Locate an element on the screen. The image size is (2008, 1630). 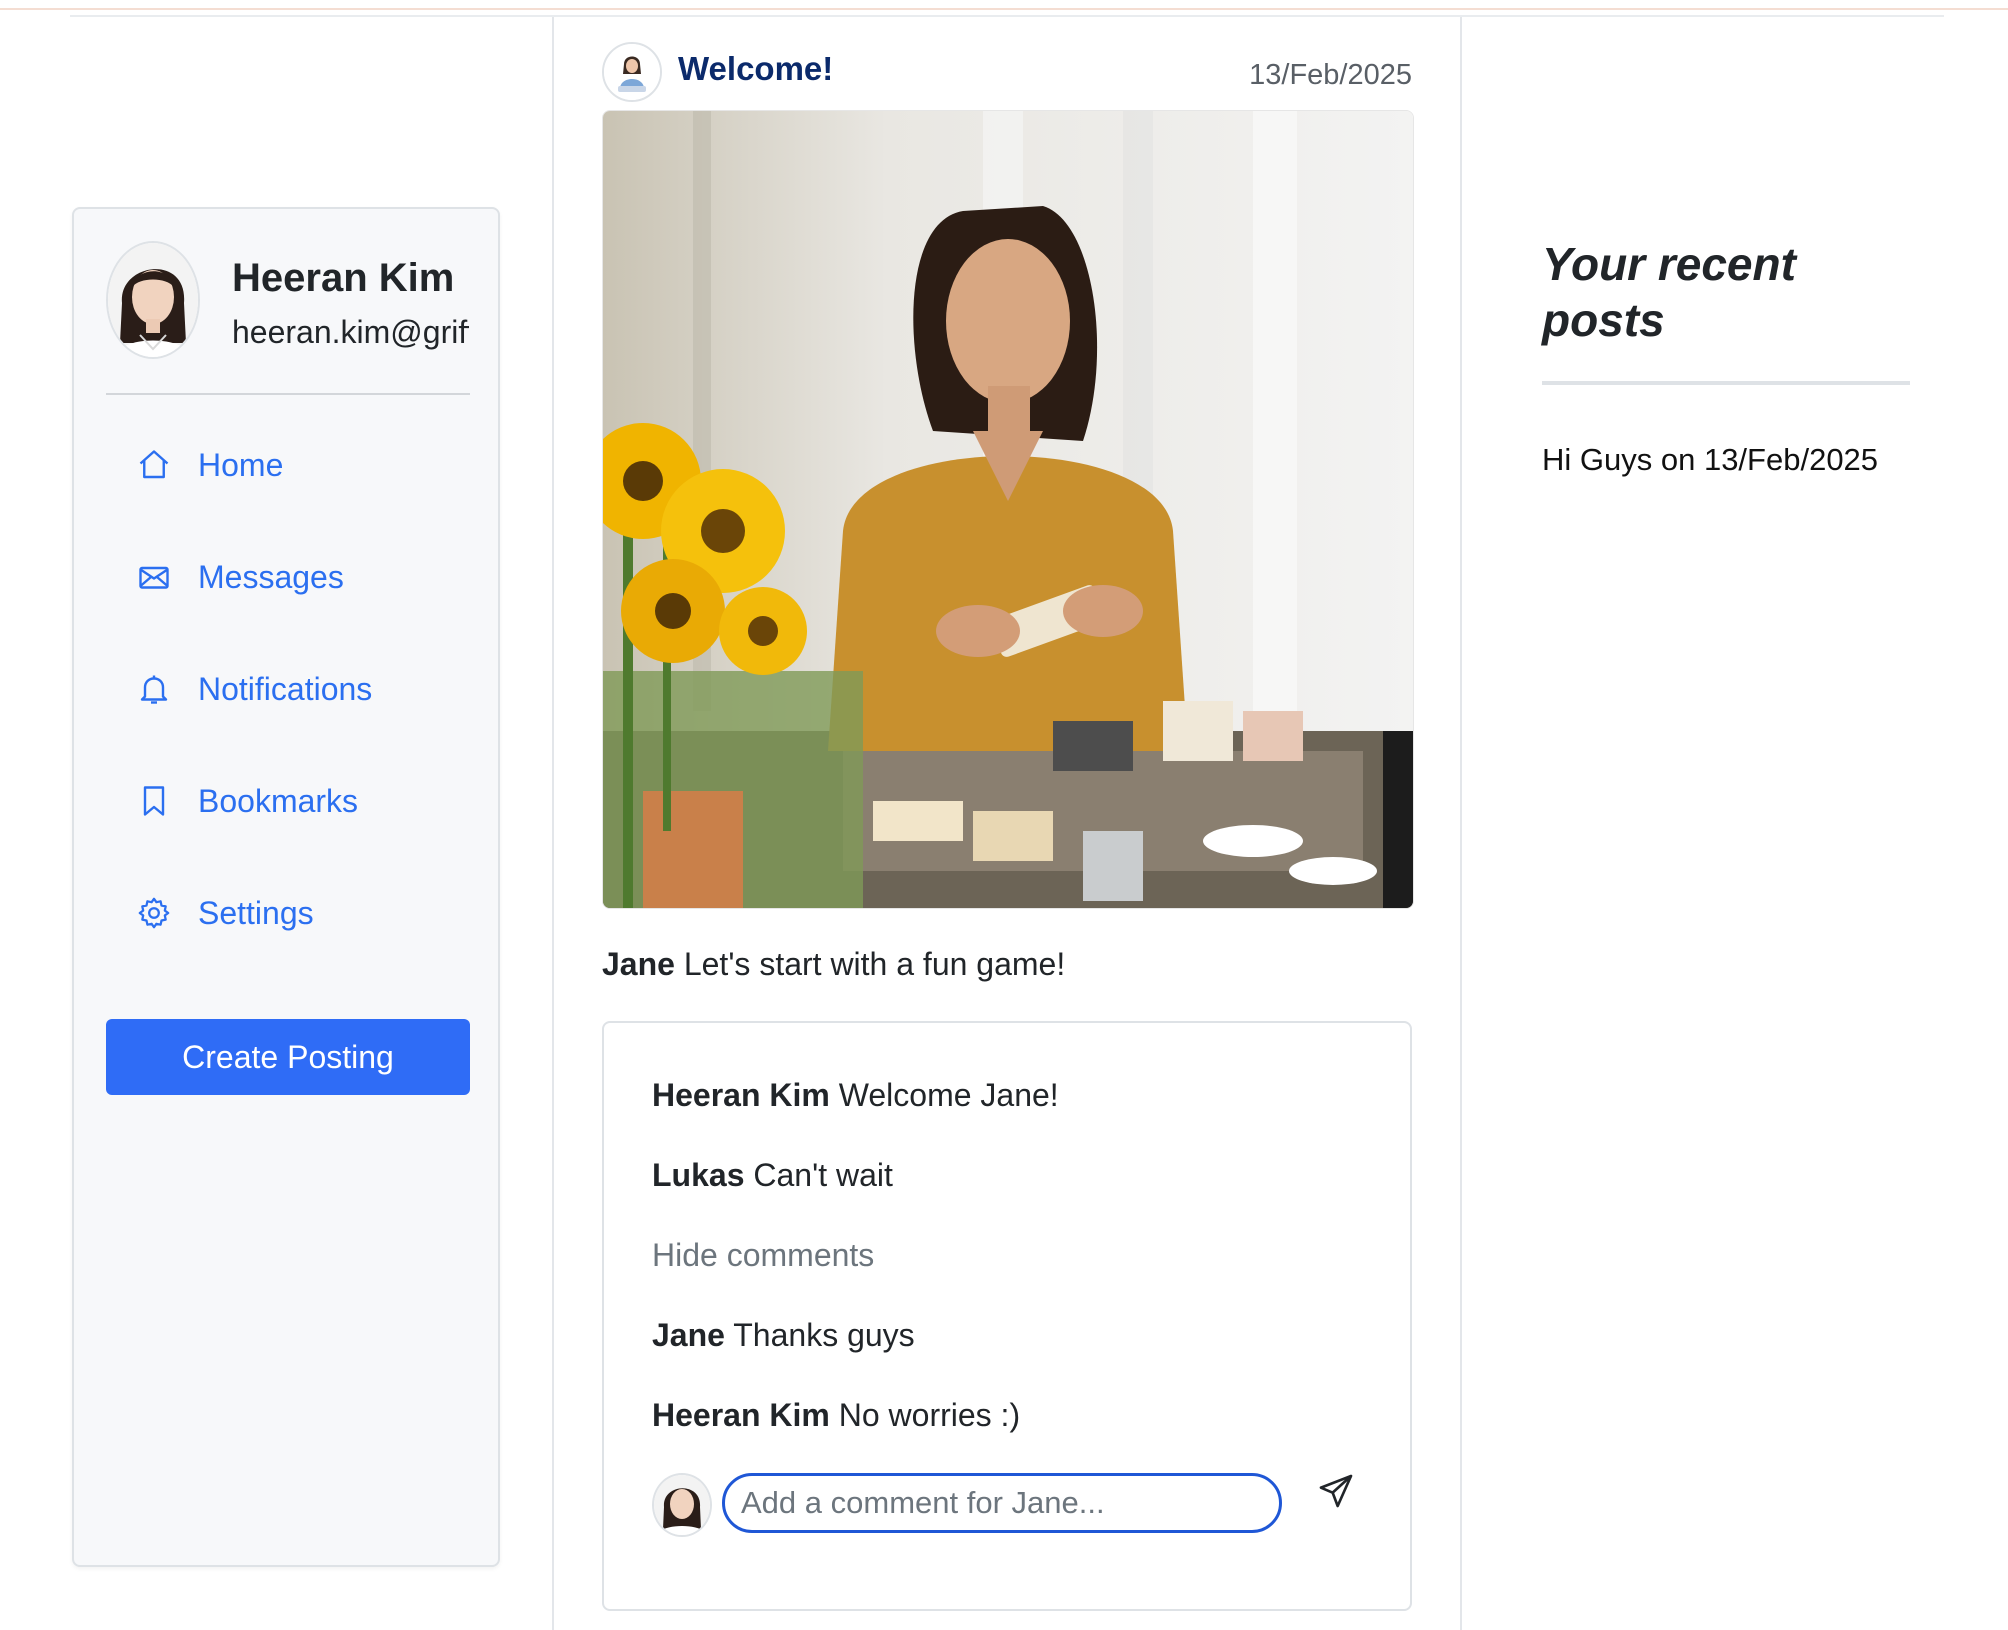
comment: Jane Thanks guys is located at coordinates (783, 1335).